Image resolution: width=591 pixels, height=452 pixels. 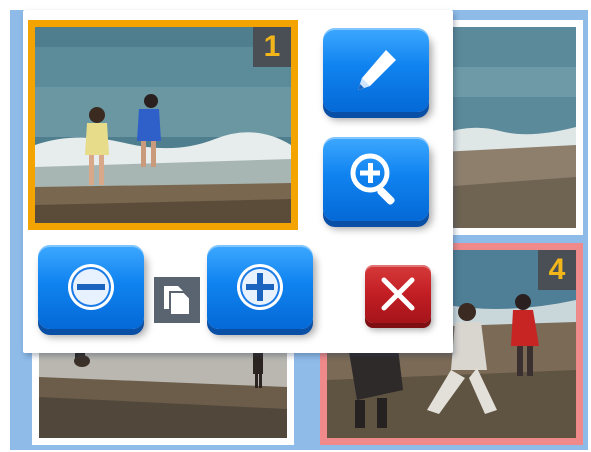 I want to click on edit-button, so click(x=376, y=70).